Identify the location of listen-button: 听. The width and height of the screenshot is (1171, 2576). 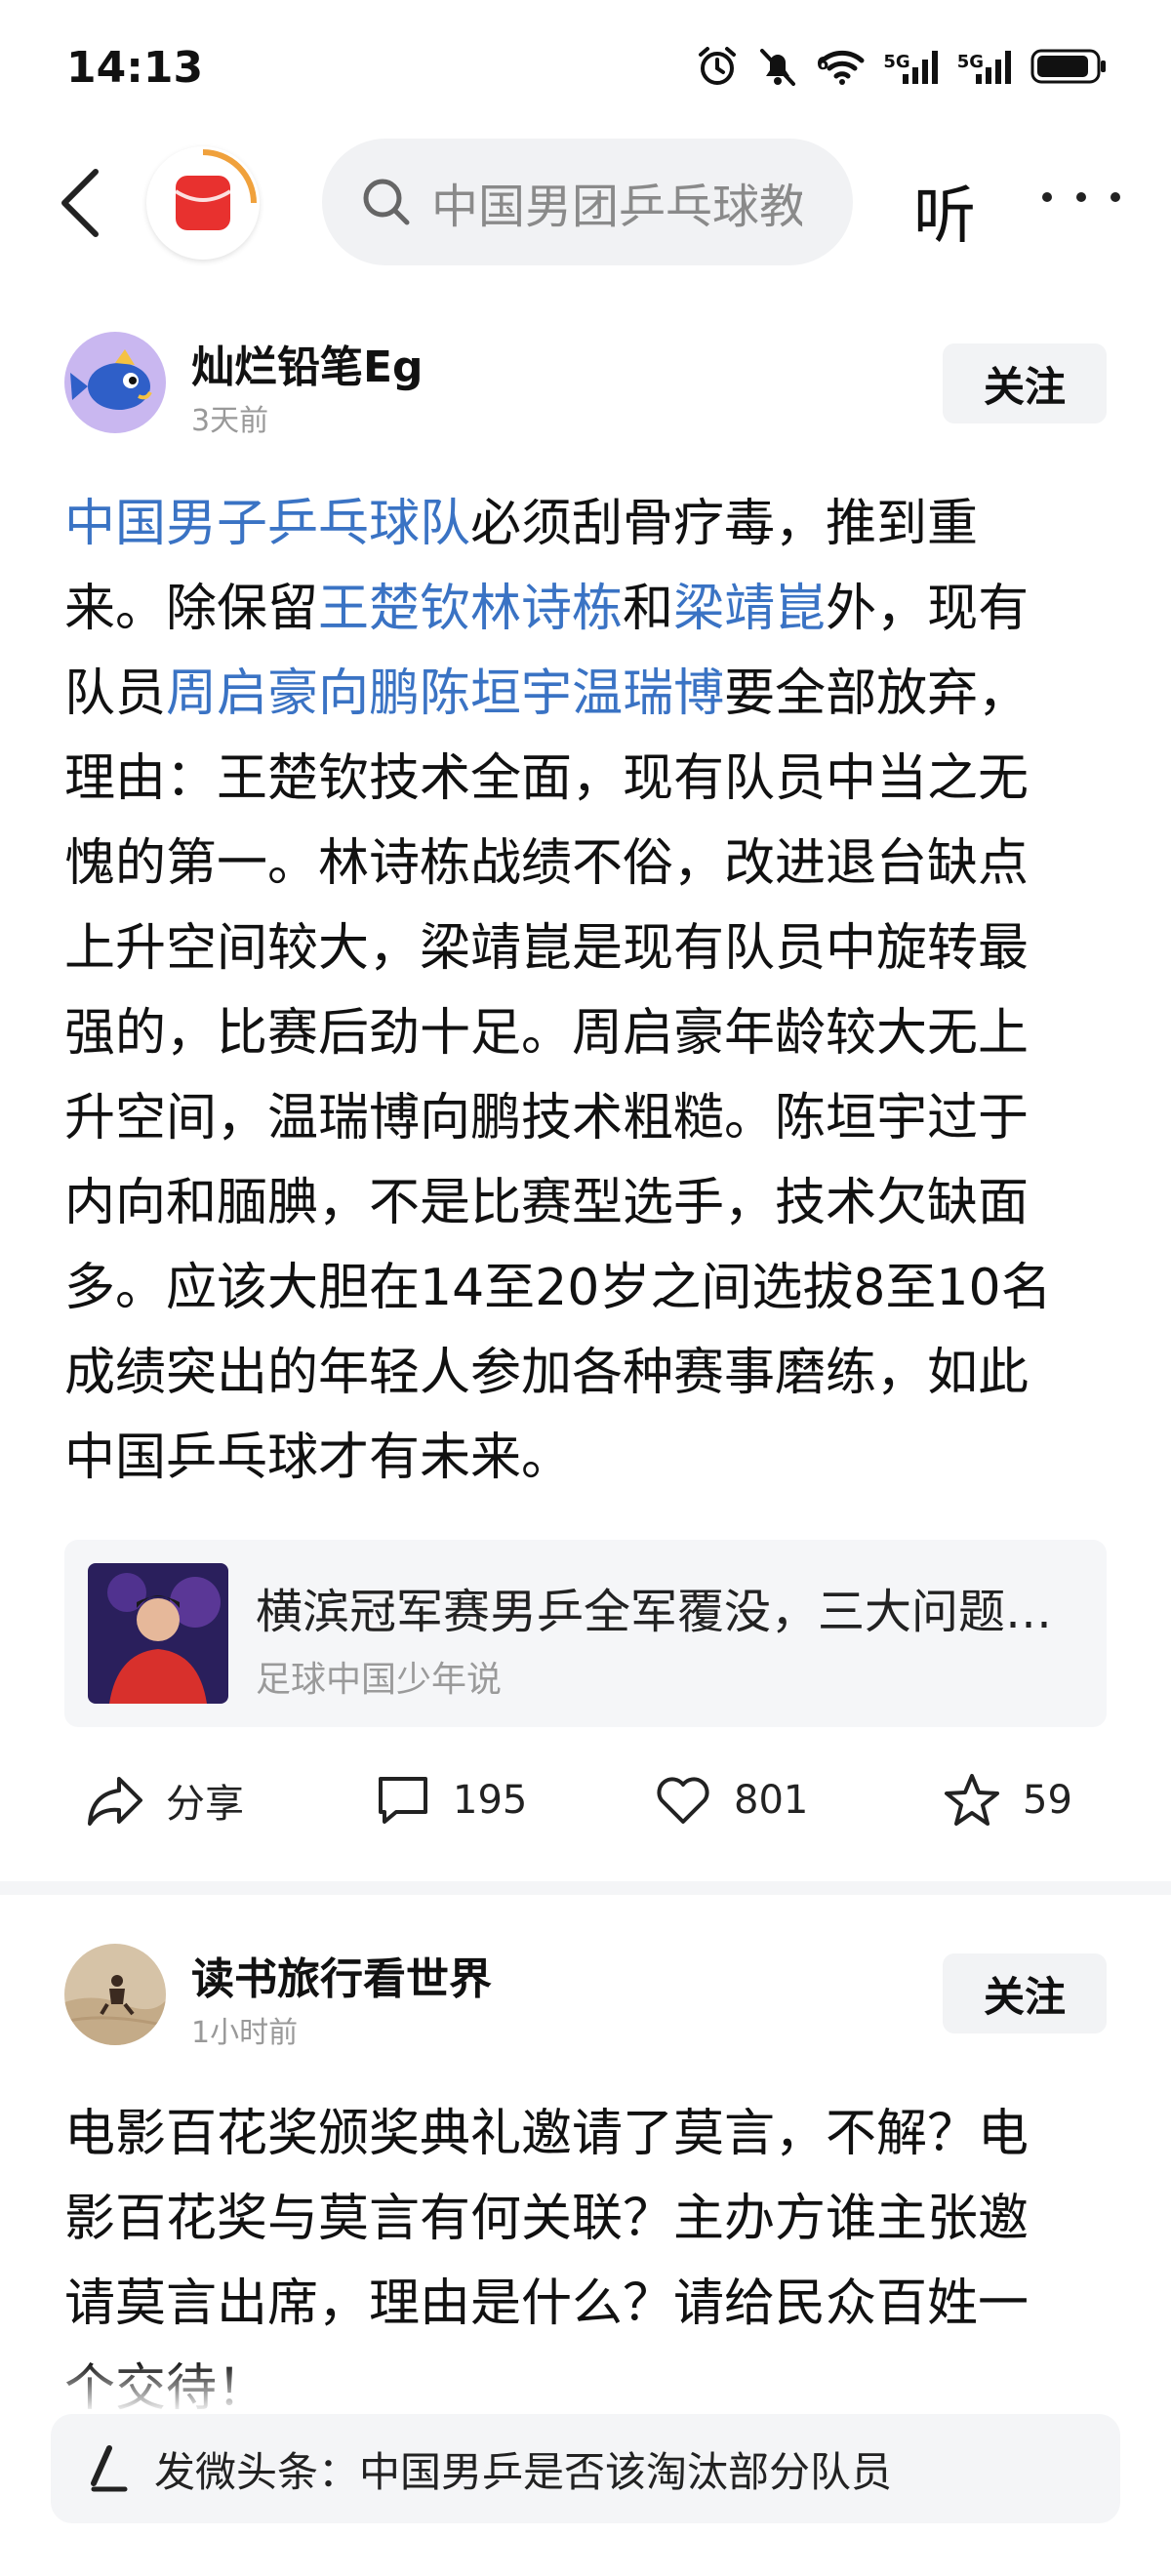
(944, 211).